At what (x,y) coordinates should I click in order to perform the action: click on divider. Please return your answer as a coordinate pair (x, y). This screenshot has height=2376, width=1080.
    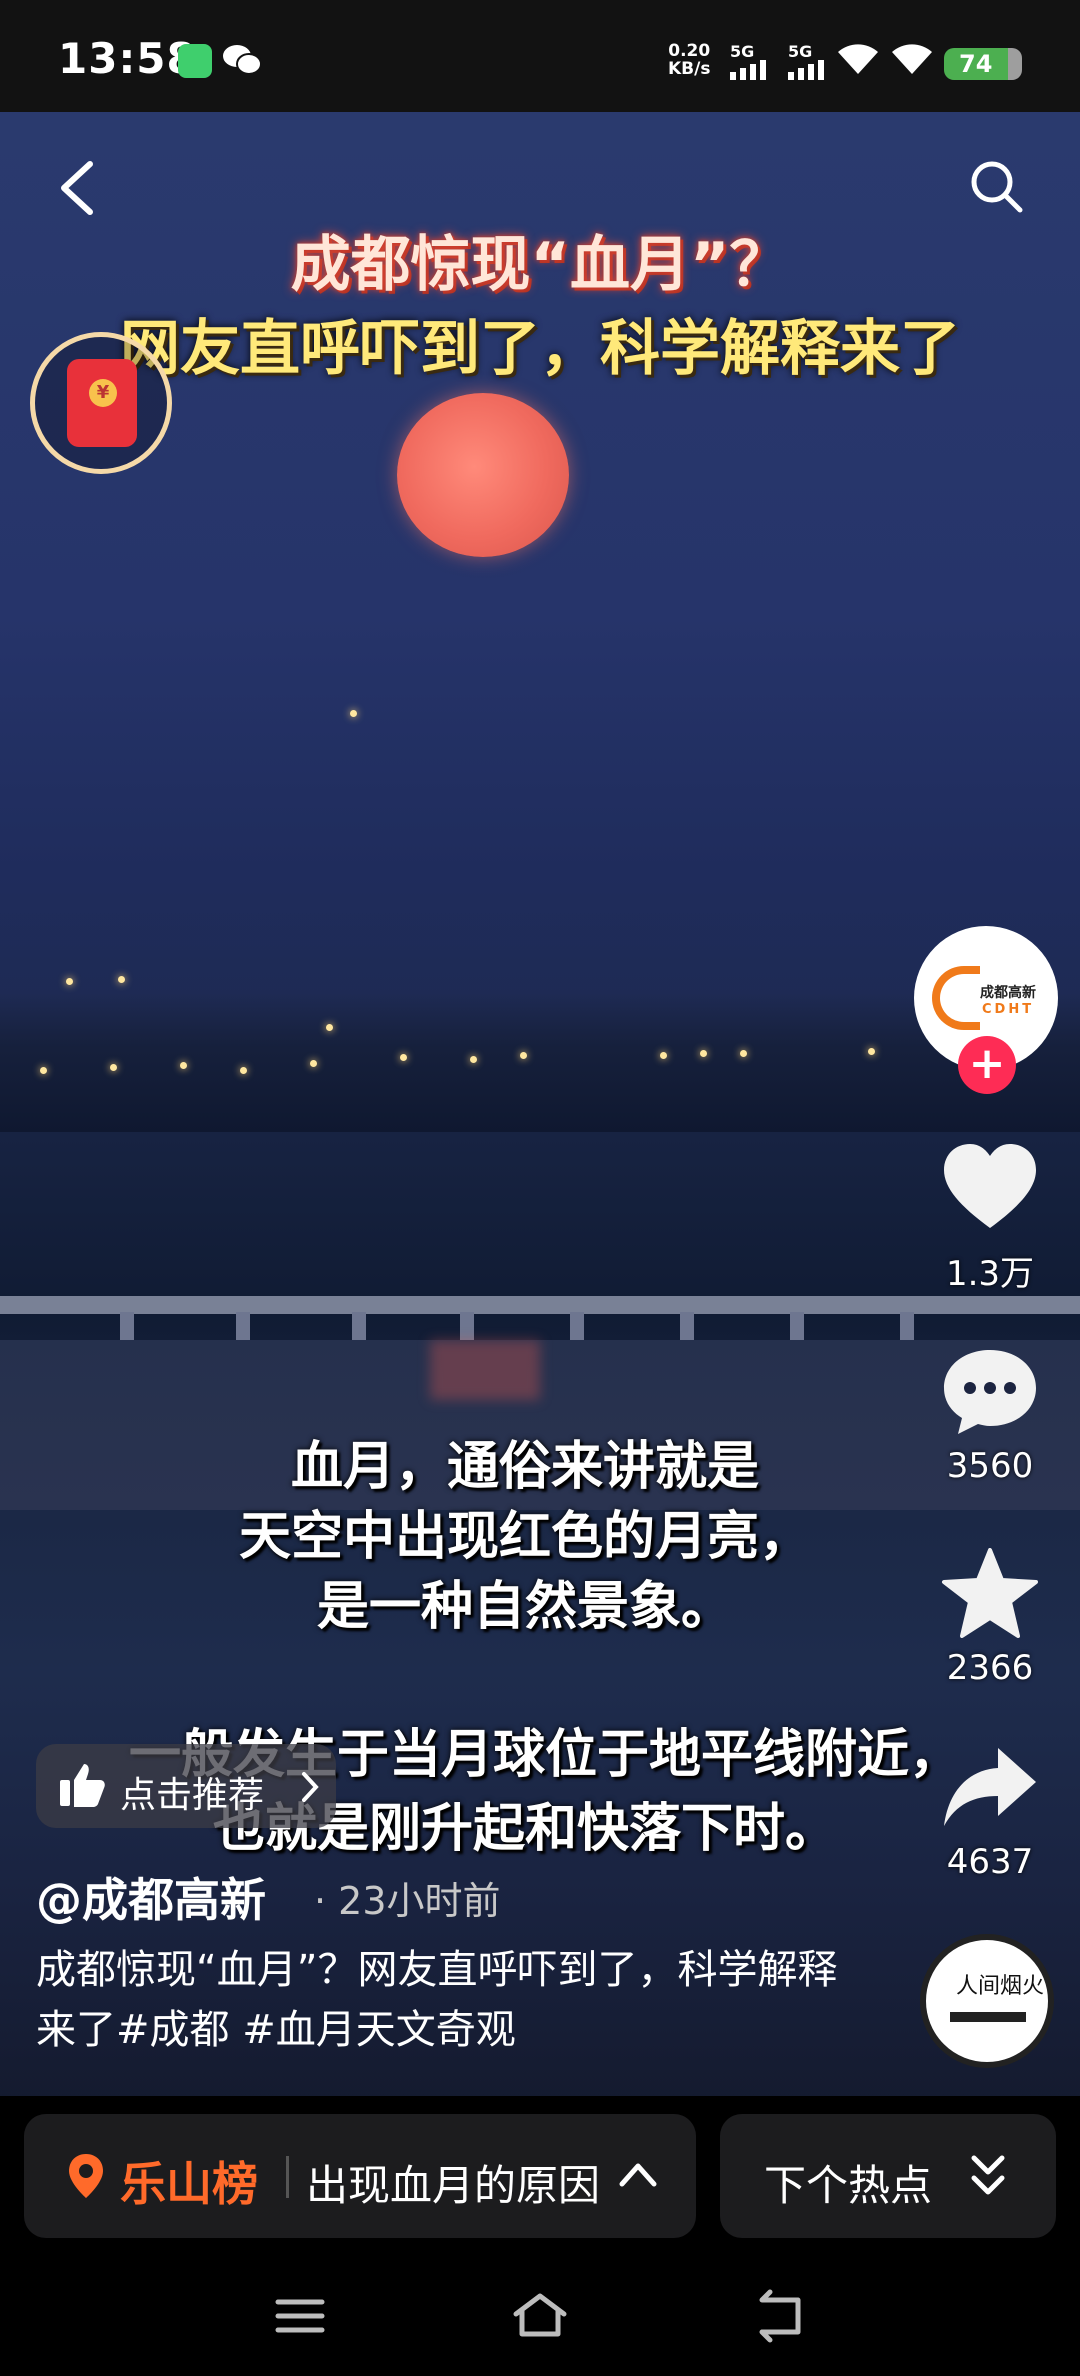
    Looking at the image, I should click on (287, 2177).